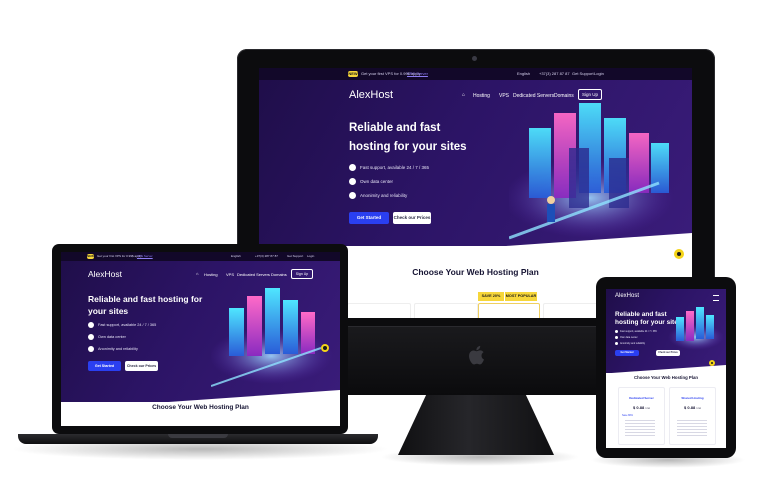 This screenshot has height=490, width=767. What do you see at coordinates (352, 167) in the screenshot?
I see `support-icon` at bounding box center [352, 167].